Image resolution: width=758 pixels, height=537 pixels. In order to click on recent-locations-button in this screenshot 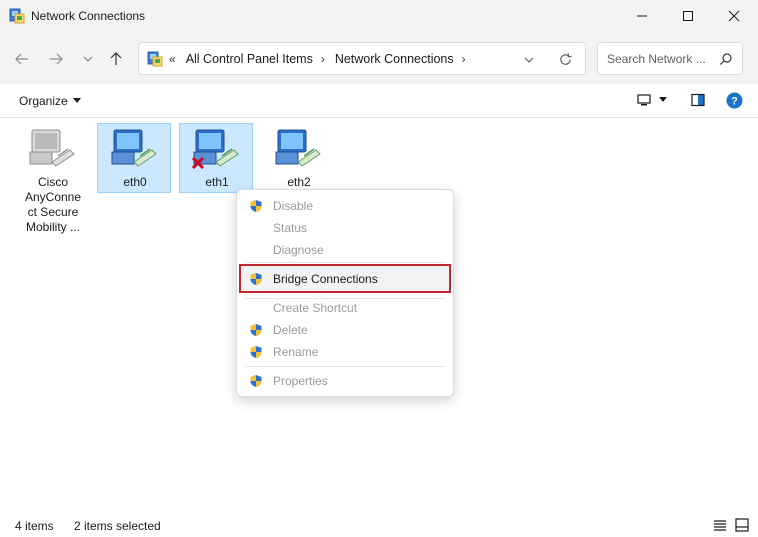, I will do `click(88, 59)`.